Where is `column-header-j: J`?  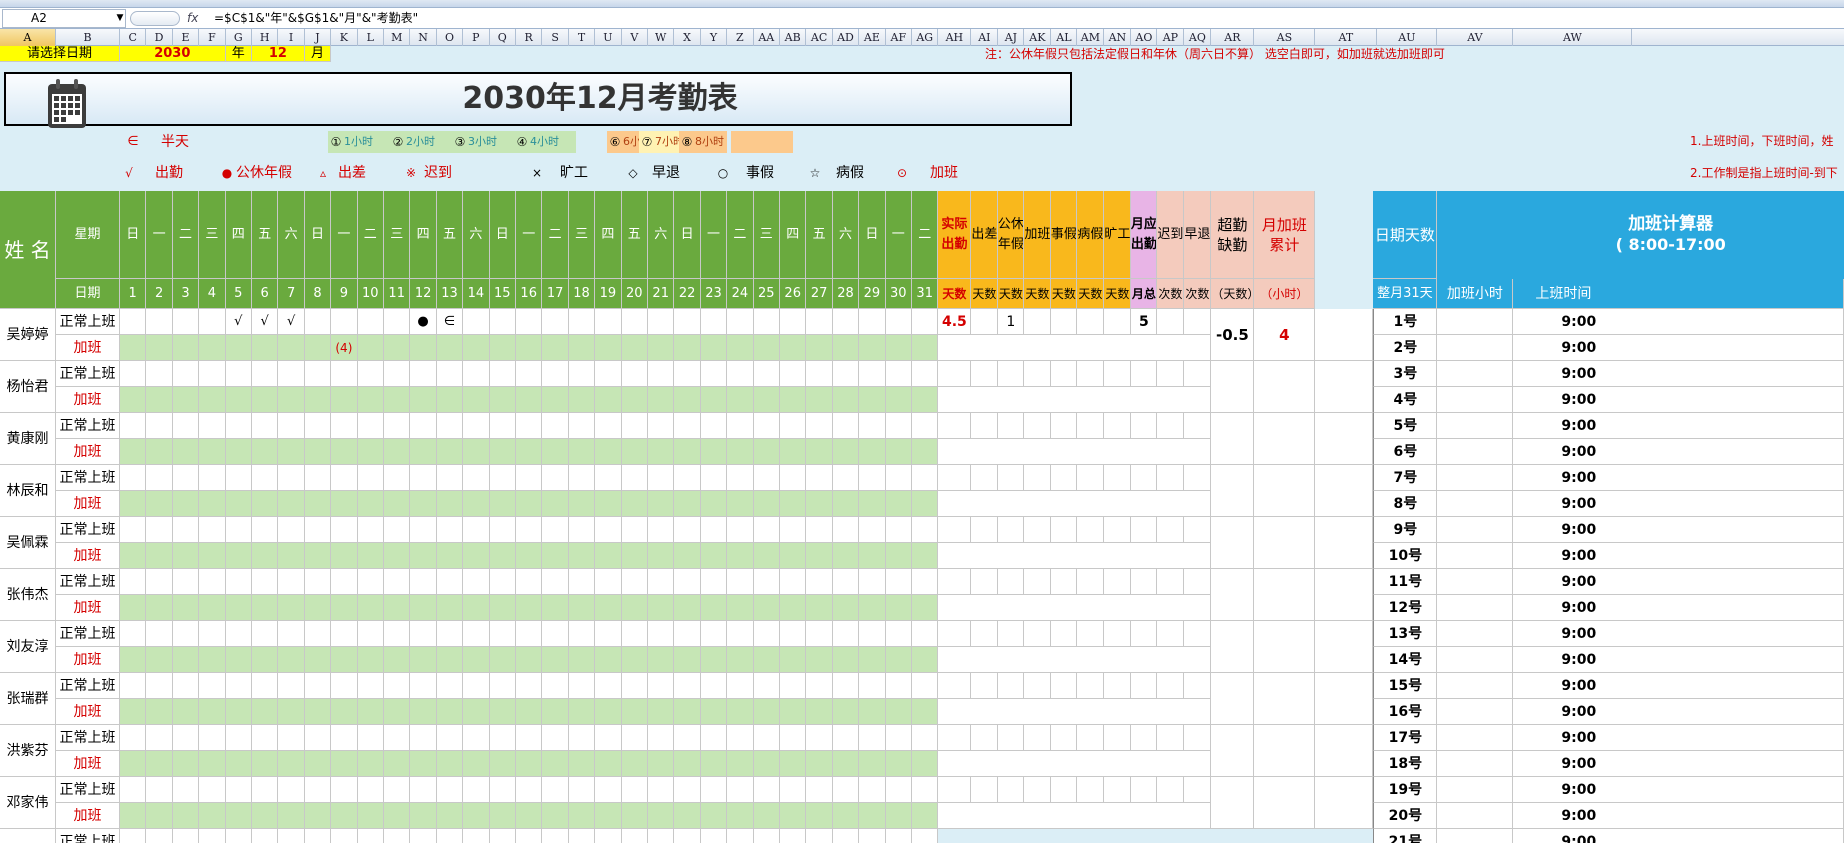 column-header-j: J is located at coordinates (318, 37).